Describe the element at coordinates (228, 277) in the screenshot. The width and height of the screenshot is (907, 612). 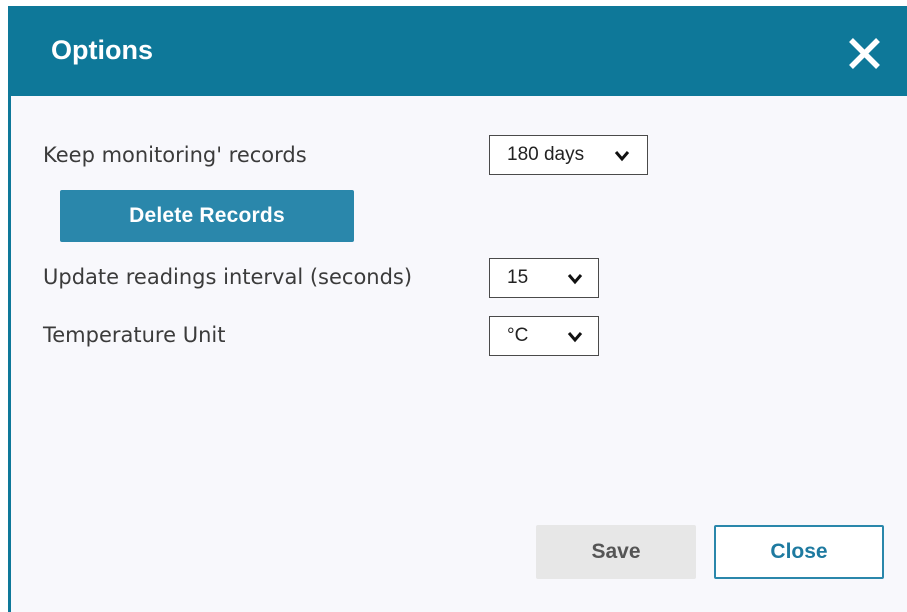
I see `update-interval-label: Update readings interval (seconds)` at that location.